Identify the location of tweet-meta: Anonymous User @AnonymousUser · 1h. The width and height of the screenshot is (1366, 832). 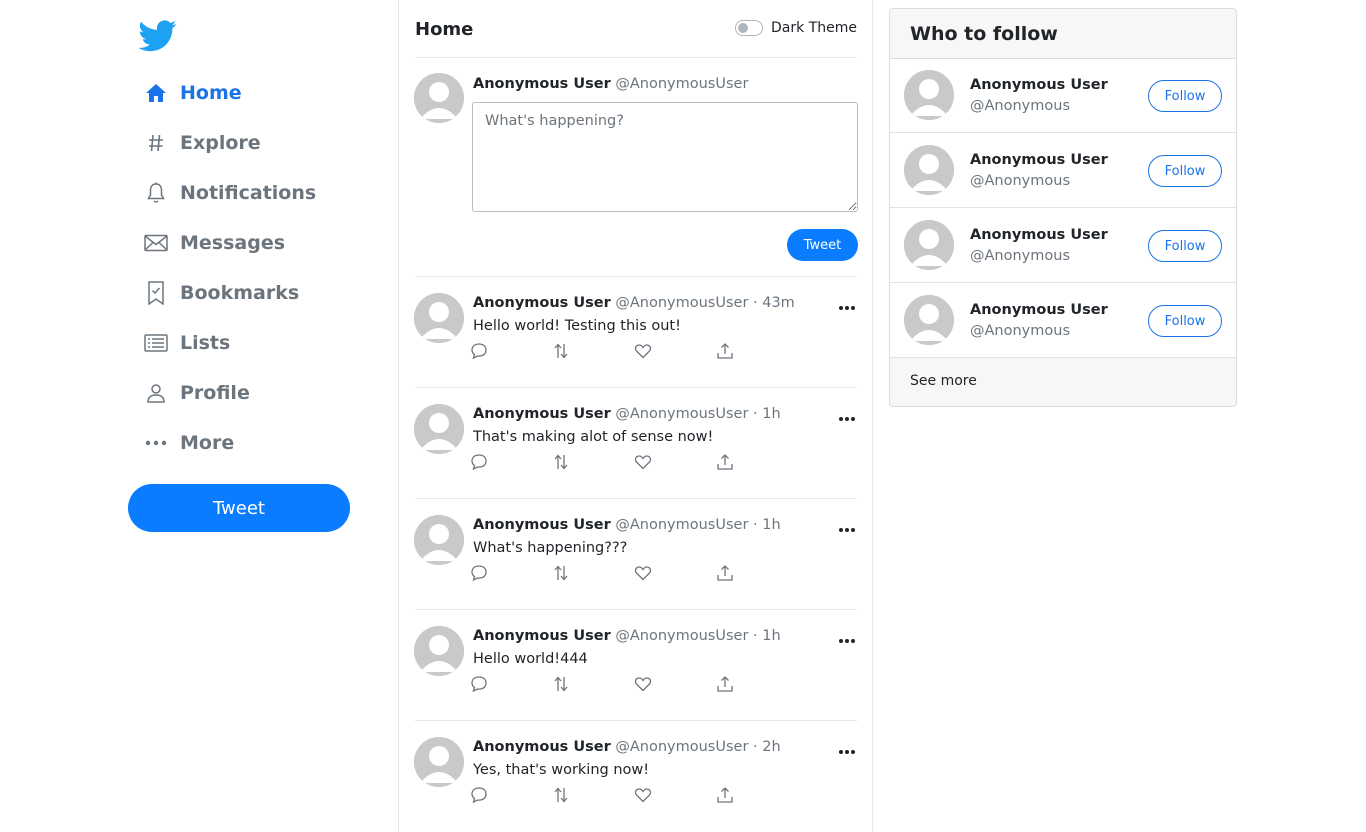
(627, 525).